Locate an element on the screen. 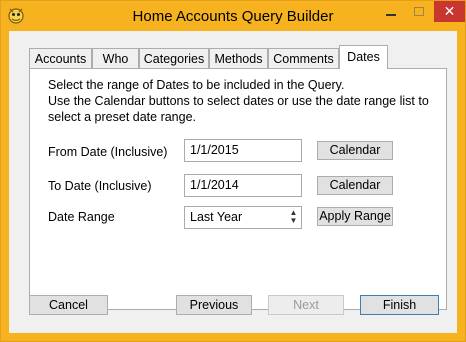  tab-methods: Methods is located at coordinates (238, 58).